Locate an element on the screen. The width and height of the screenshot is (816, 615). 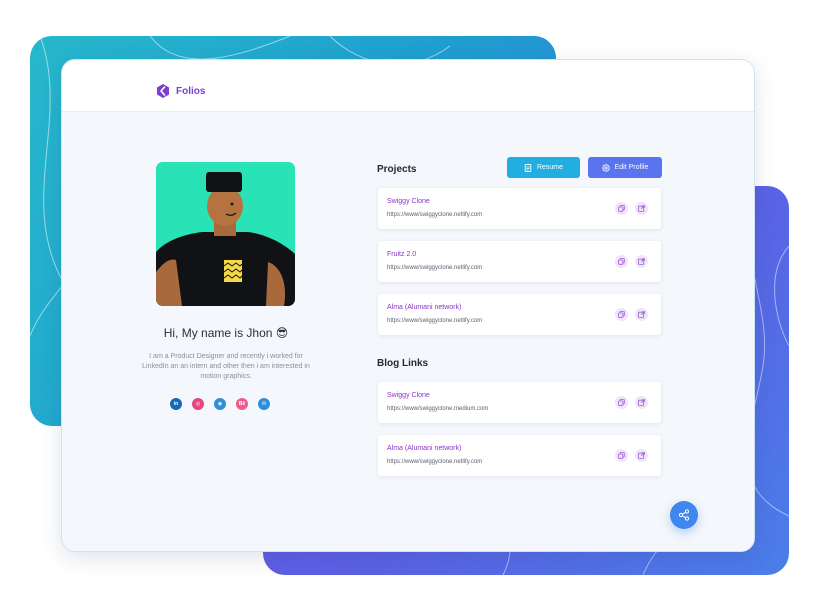
document-icon is located at coordinates (528, 167).